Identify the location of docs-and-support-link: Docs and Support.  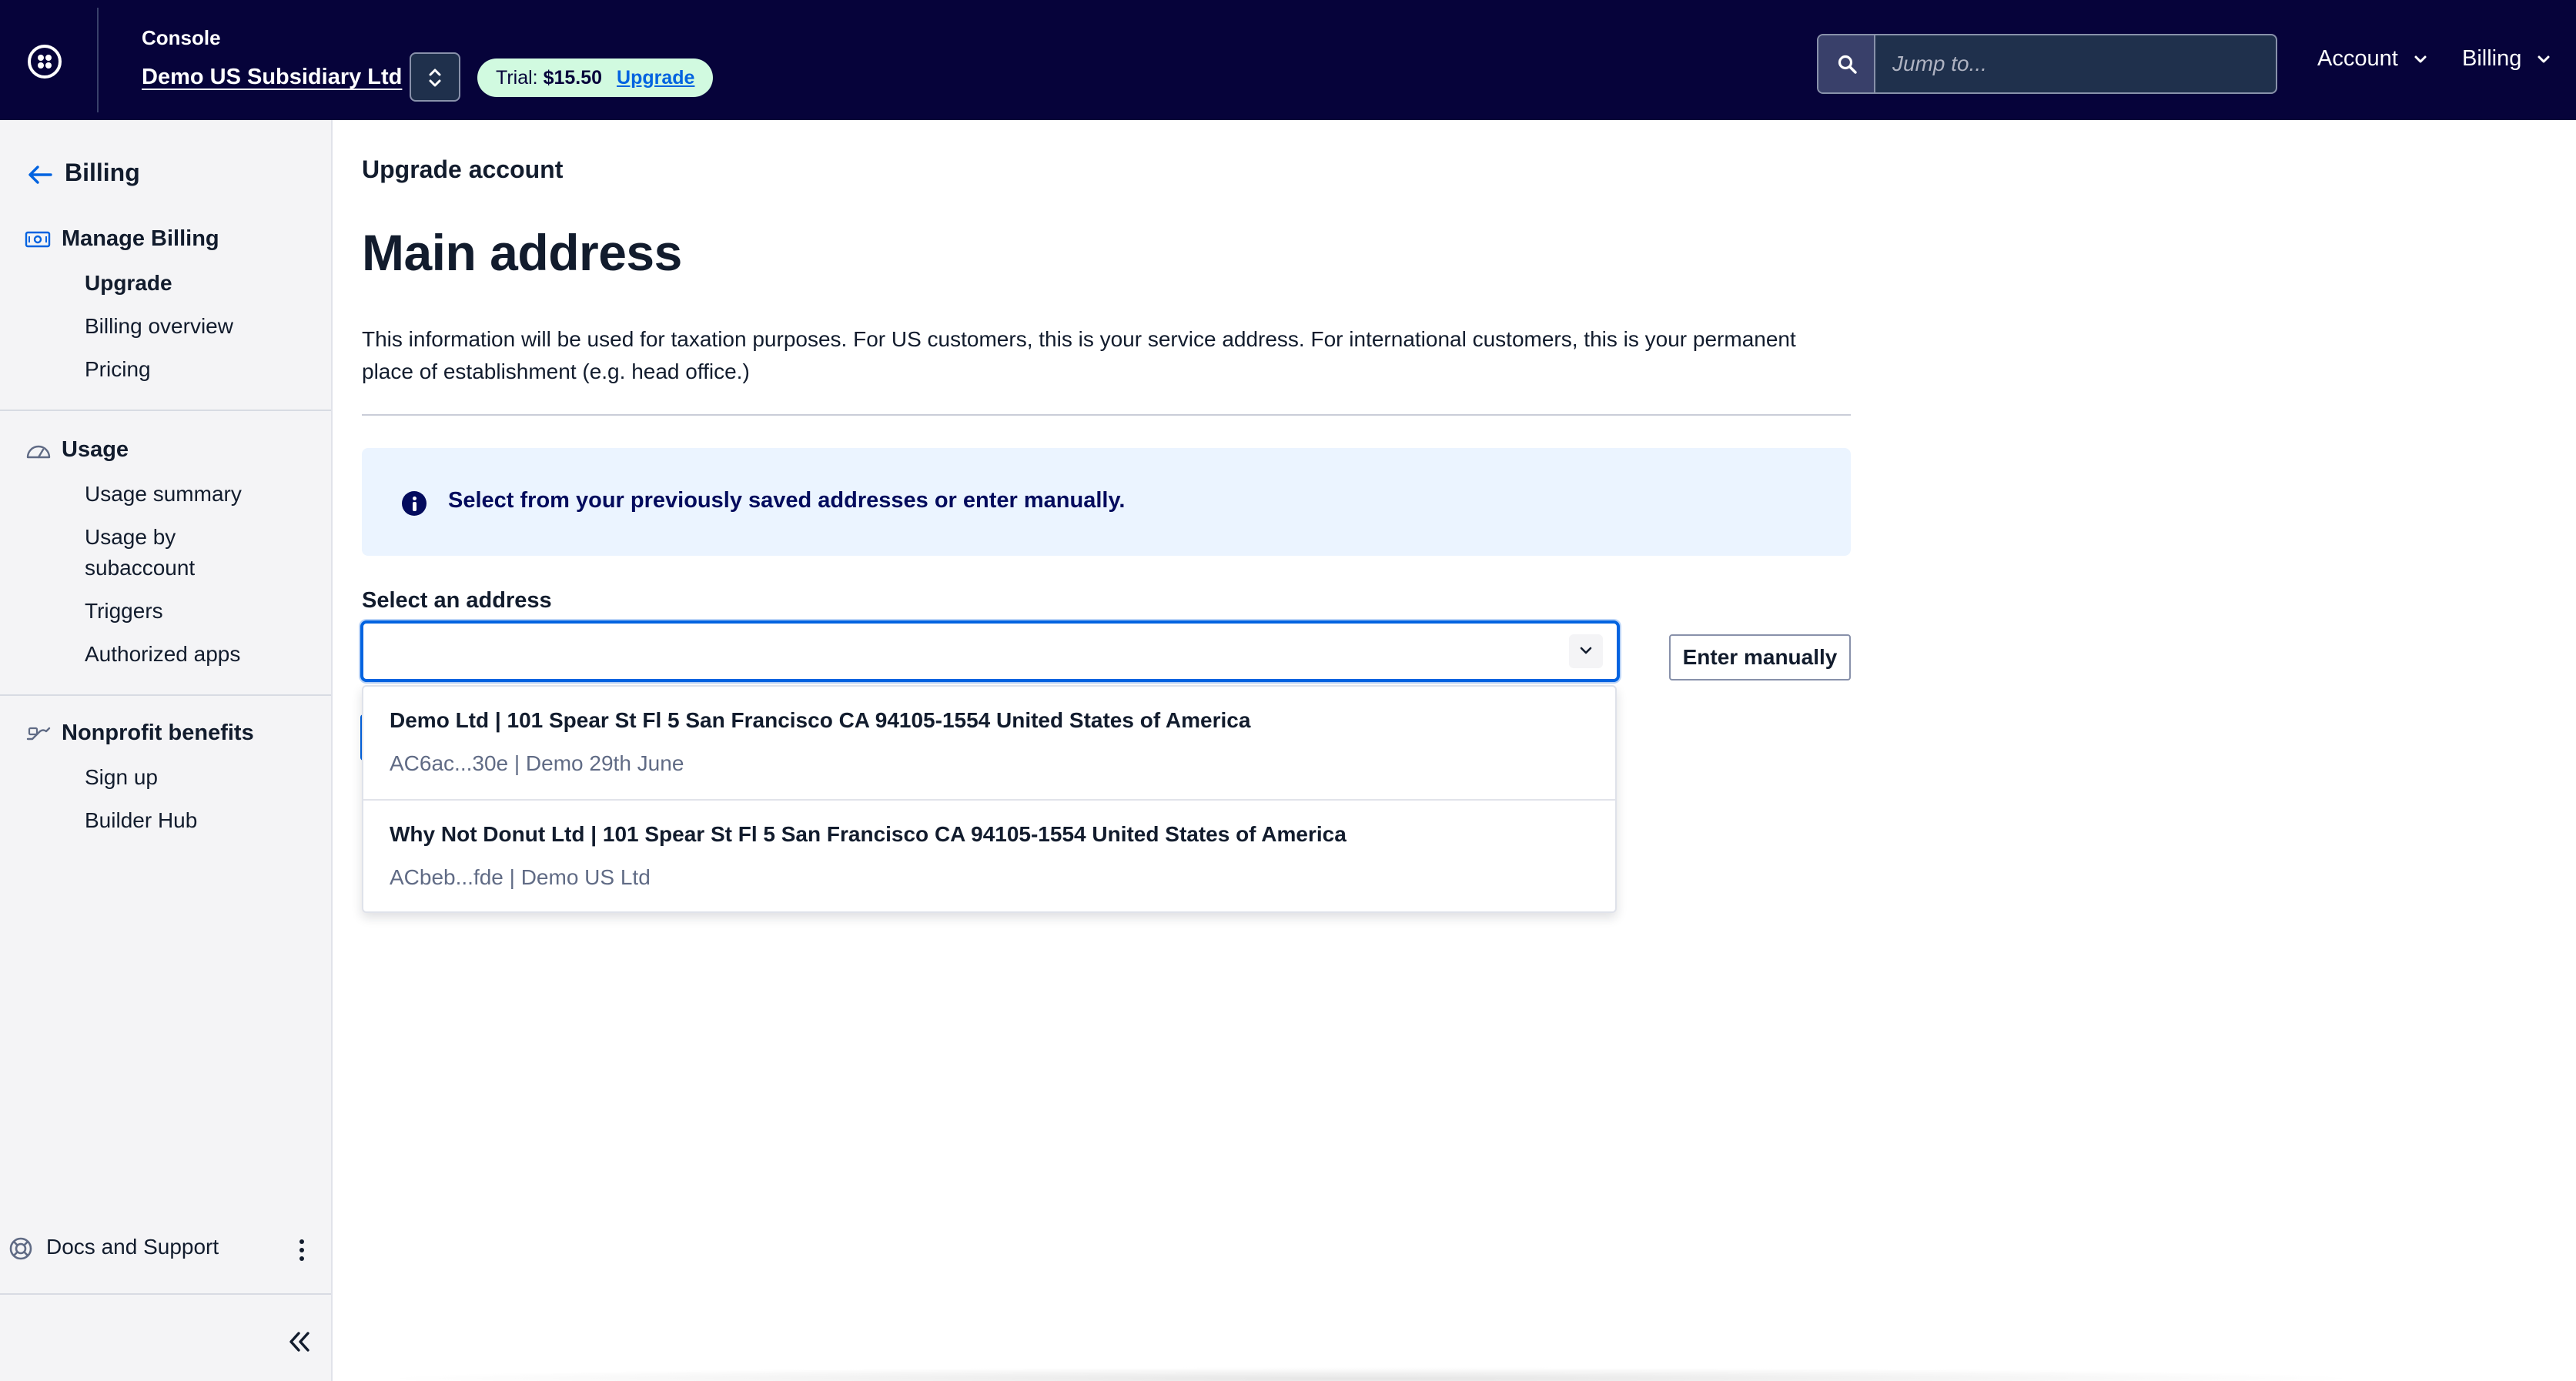
(114, 1248).